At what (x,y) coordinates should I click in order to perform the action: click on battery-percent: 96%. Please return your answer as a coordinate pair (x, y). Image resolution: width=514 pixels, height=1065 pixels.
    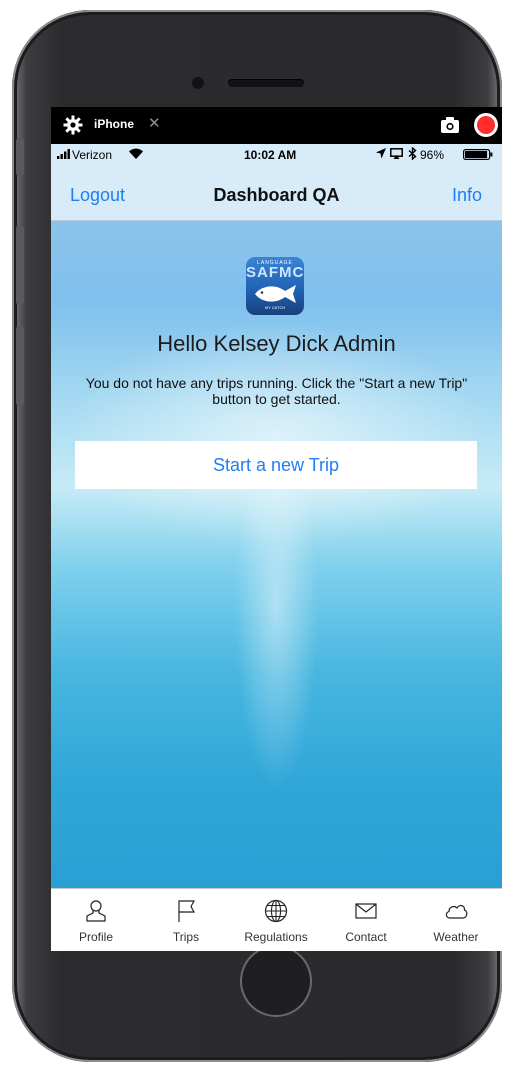
    Looking at the image, I should click on (432, 155).